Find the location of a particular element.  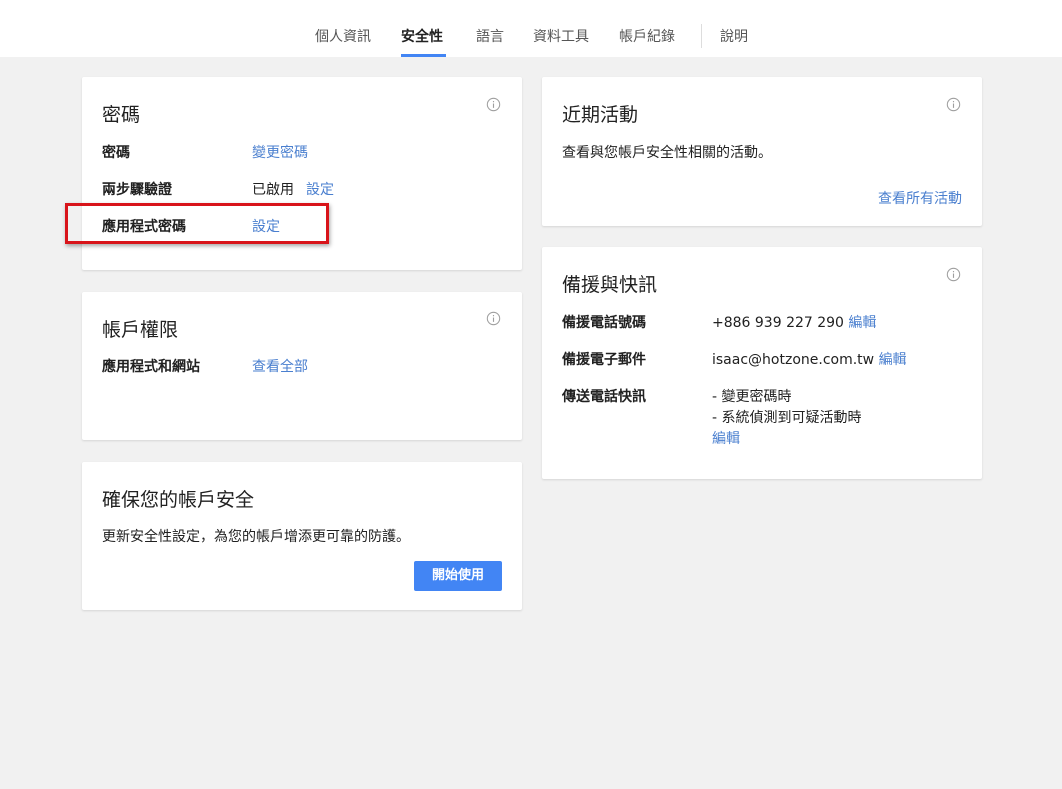

recovery-phone-label: 備援電話號碼 is located at coordinates (604, 323).